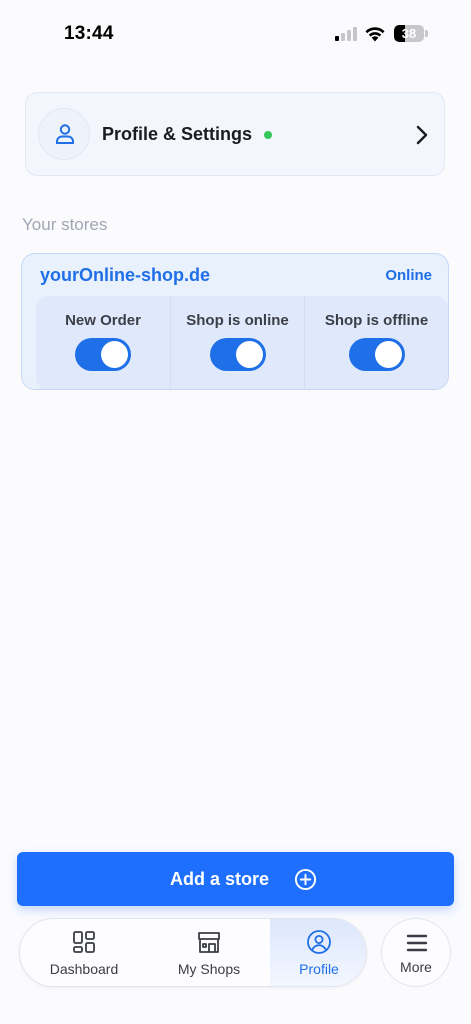  I want to click on more-label: More, so click(416, 967).